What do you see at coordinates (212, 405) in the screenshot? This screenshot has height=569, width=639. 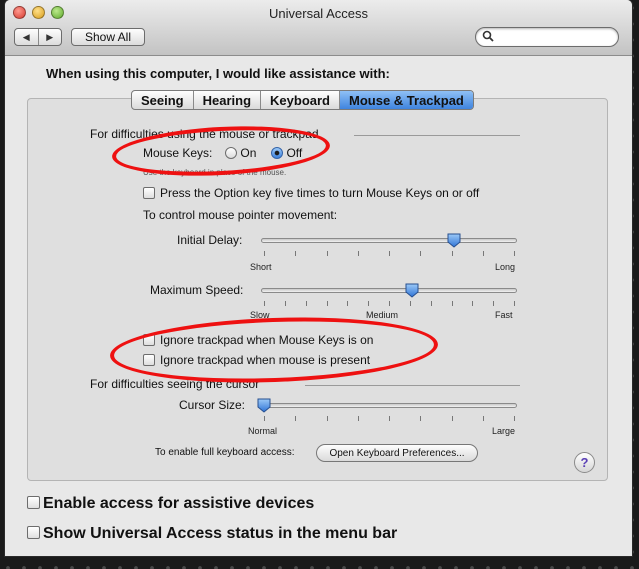 I see `cursor-size-label: Cursor Size:` at bounding box center [212, 405].